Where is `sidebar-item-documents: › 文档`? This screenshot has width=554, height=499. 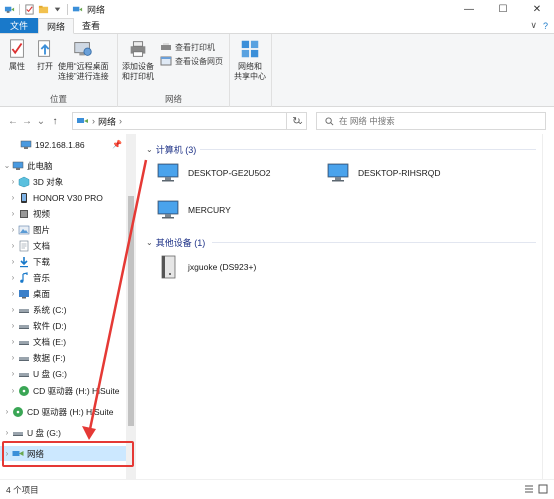 sidebar-item-documents: › 文档 is located at coordinates (63, 245).